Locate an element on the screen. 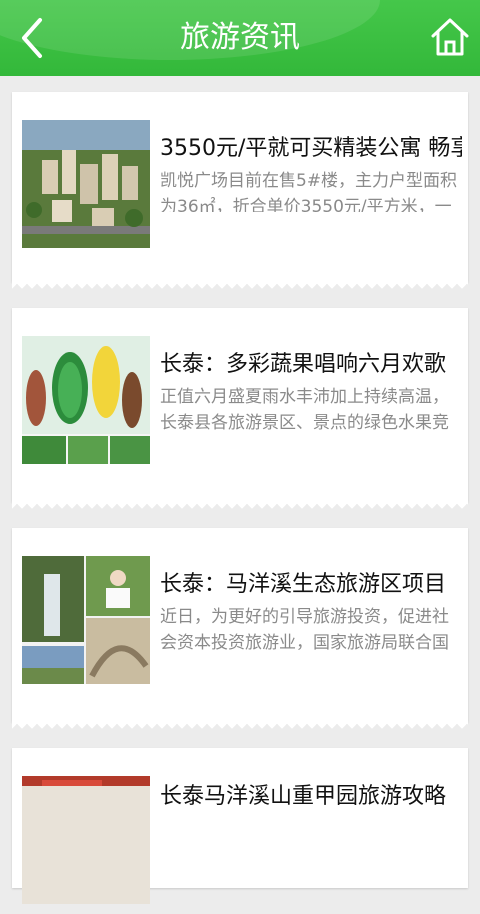 Image resolution: width=480 pixels, height=914 pixels. news-title: 长泰：马洋溪生态旅游区项目 is located at coordinates (303, 584).